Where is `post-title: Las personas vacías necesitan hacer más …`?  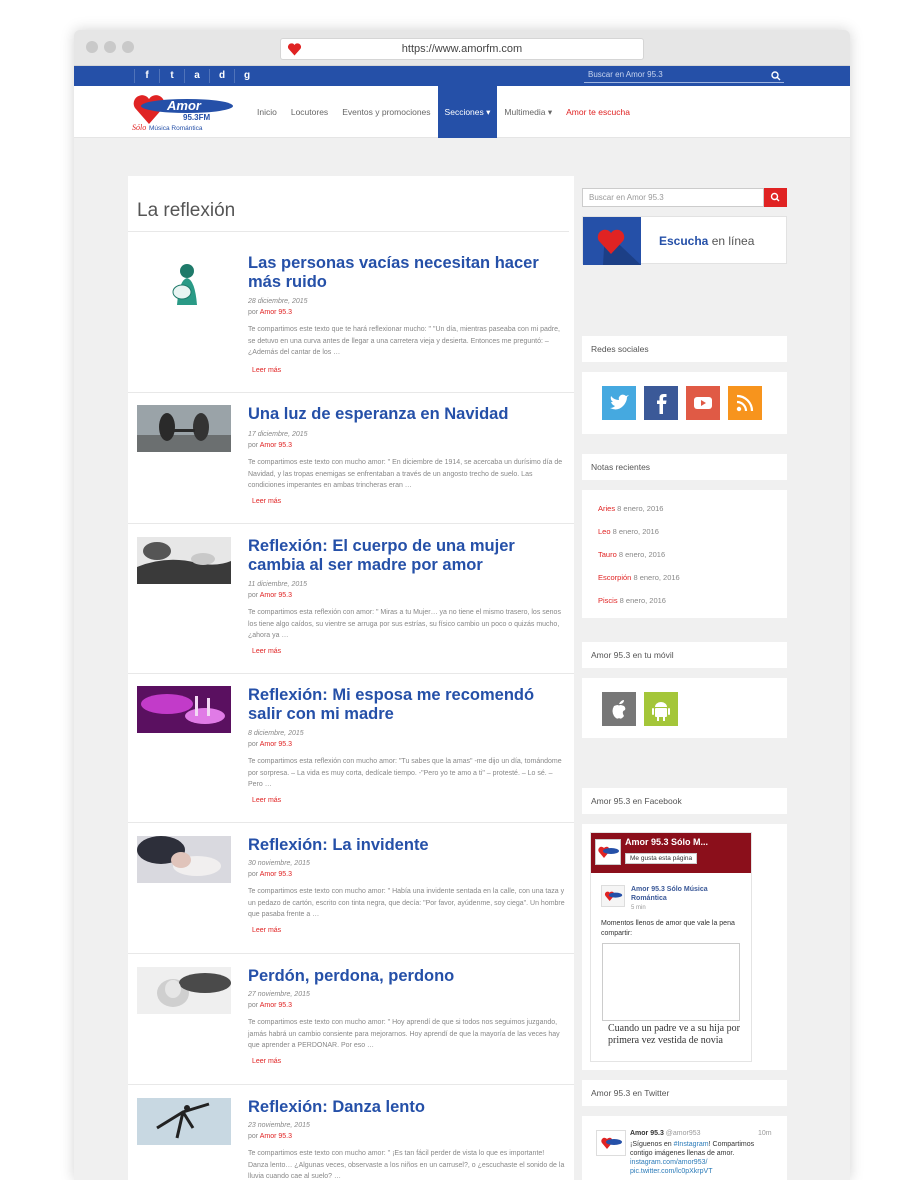
post-title: Las personas vacías necesitan hacer más … is located at coordinates (408, 273).